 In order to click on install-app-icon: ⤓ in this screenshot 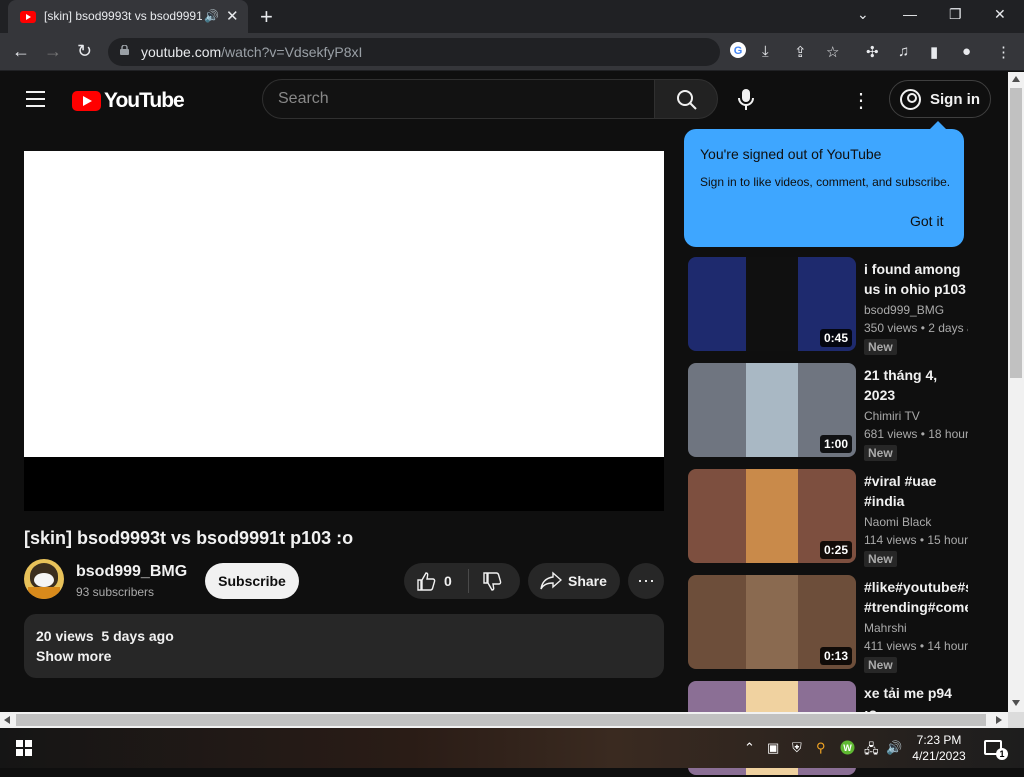, I will do `click(765, 51)`.